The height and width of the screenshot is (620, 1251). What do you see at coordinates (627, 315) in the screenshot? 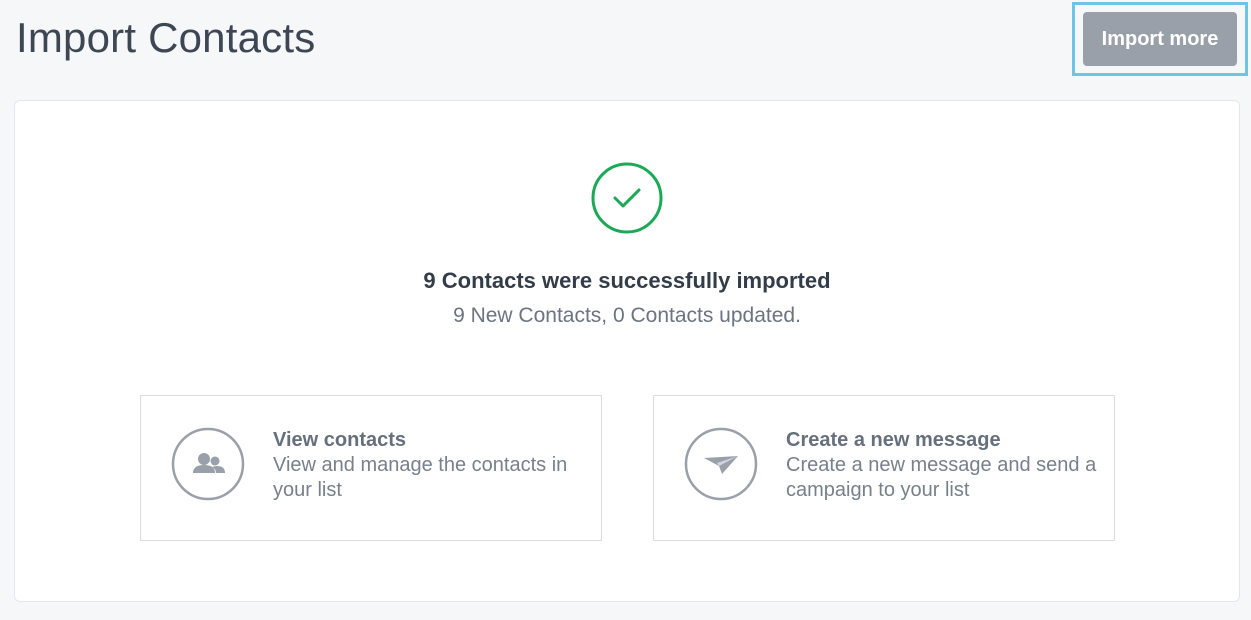
I see `success-subtitle: 9 New Contacts, 0 Contacts updated.` at bounding box center [627, 315].